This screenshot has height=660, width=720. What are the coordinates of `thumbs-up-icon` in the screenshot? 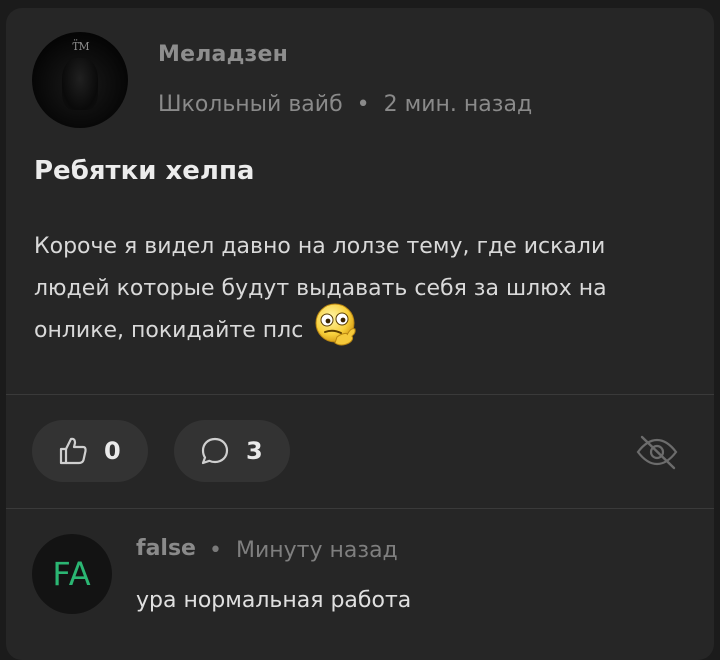 It's located at (73, 451).